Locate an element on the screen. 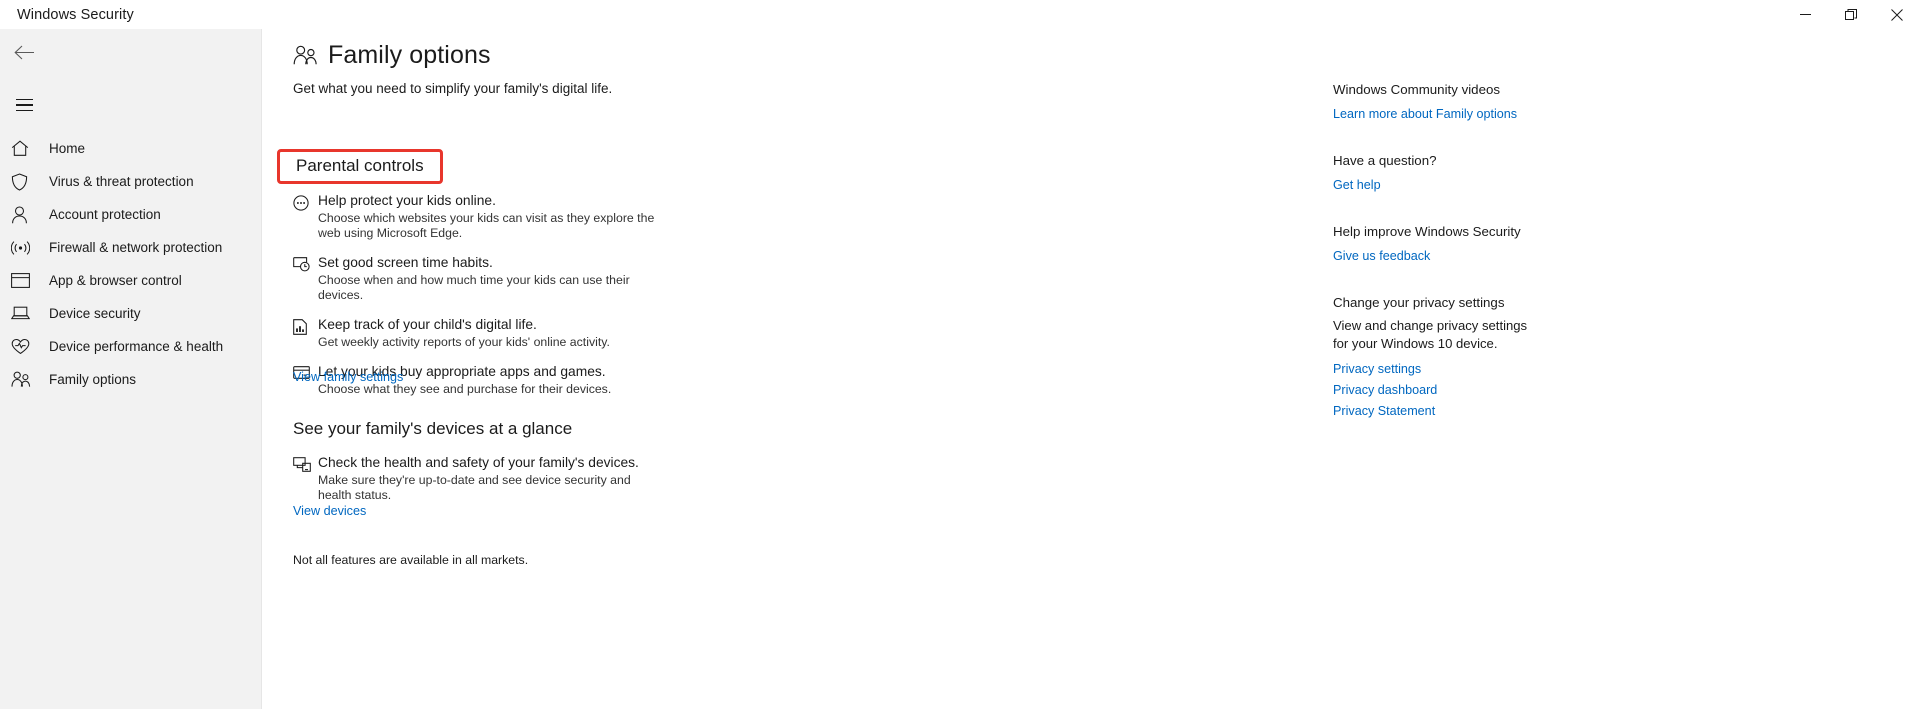 The width and height of the screenshot is (1920, 709). maximize-icon is located at coordinates (1851, 14).